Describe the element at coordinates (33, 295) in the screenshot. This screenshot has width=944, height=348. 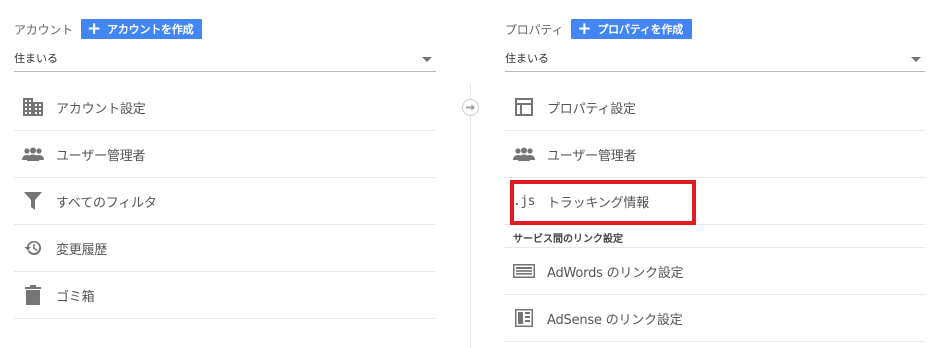
I see `trash-icon` at that location.